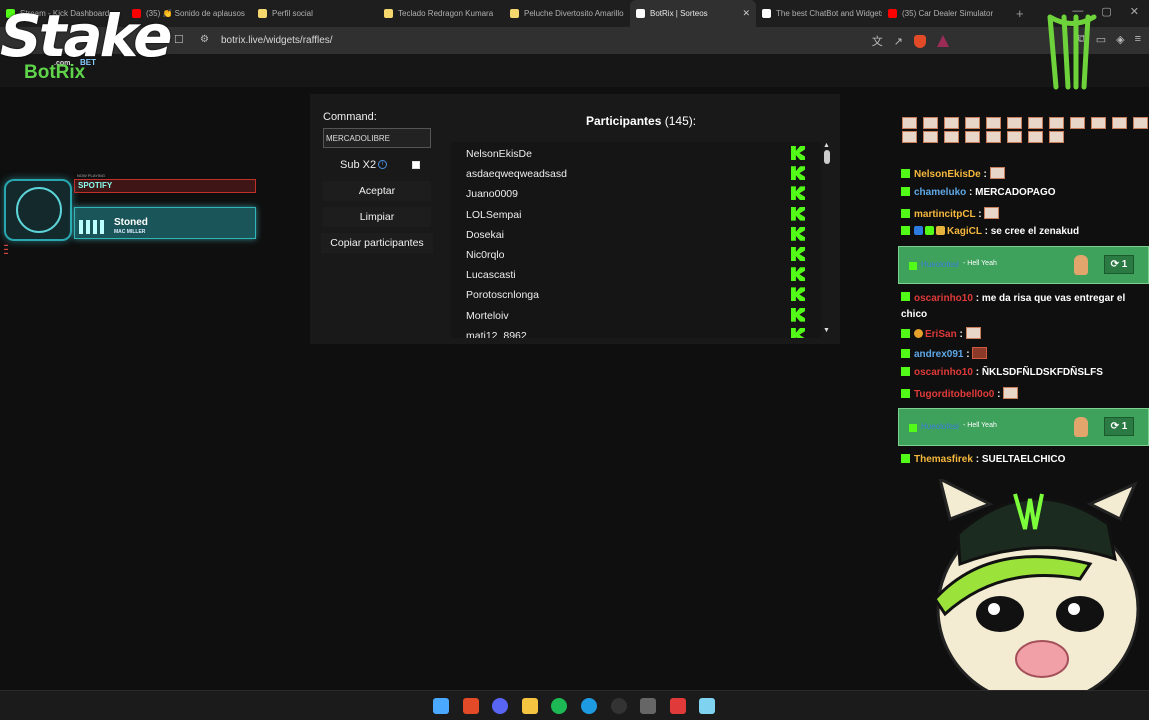 The image size is (1149, 720). Describe the element at coordinates (1119, 426) in the screenshot. I see `follow-counter: ⟳ 1` at that location.